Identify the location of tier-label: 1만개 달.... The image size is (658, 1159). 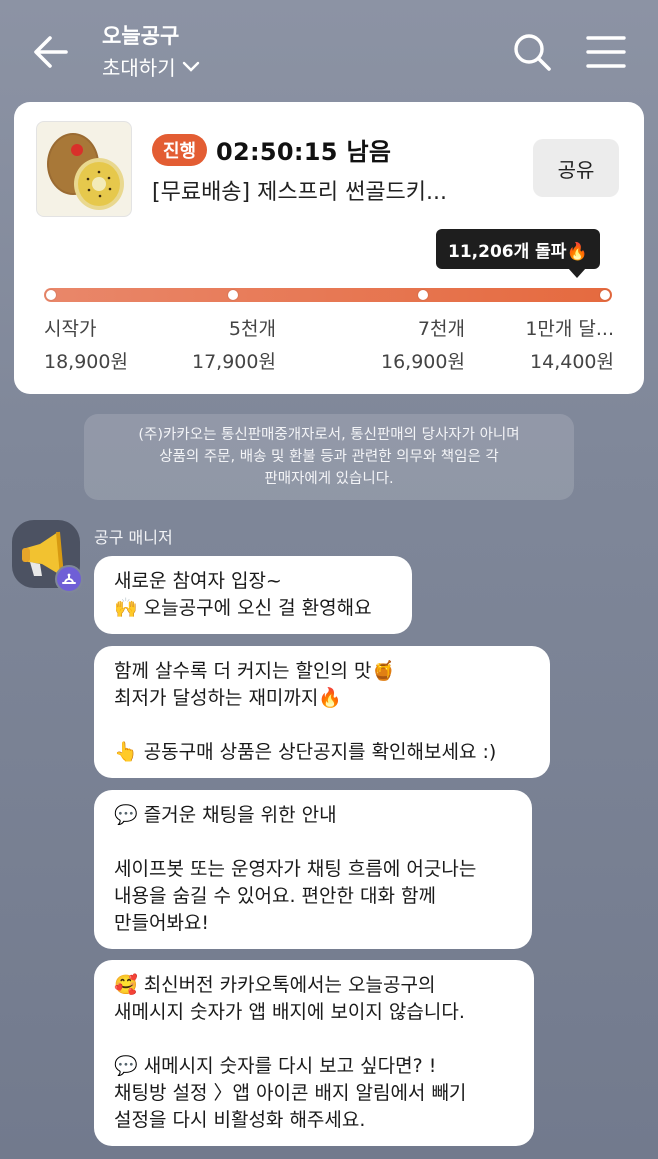
(569, 329).